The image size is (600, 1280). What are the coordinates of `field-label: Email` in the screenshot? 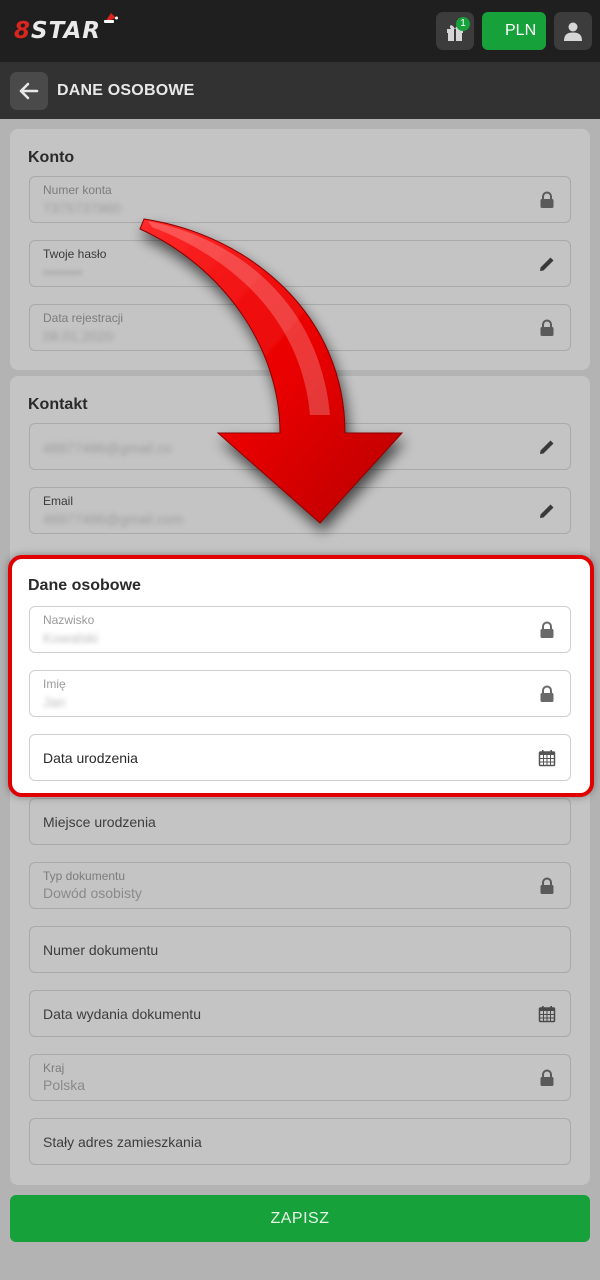 It's located at (58, 501).